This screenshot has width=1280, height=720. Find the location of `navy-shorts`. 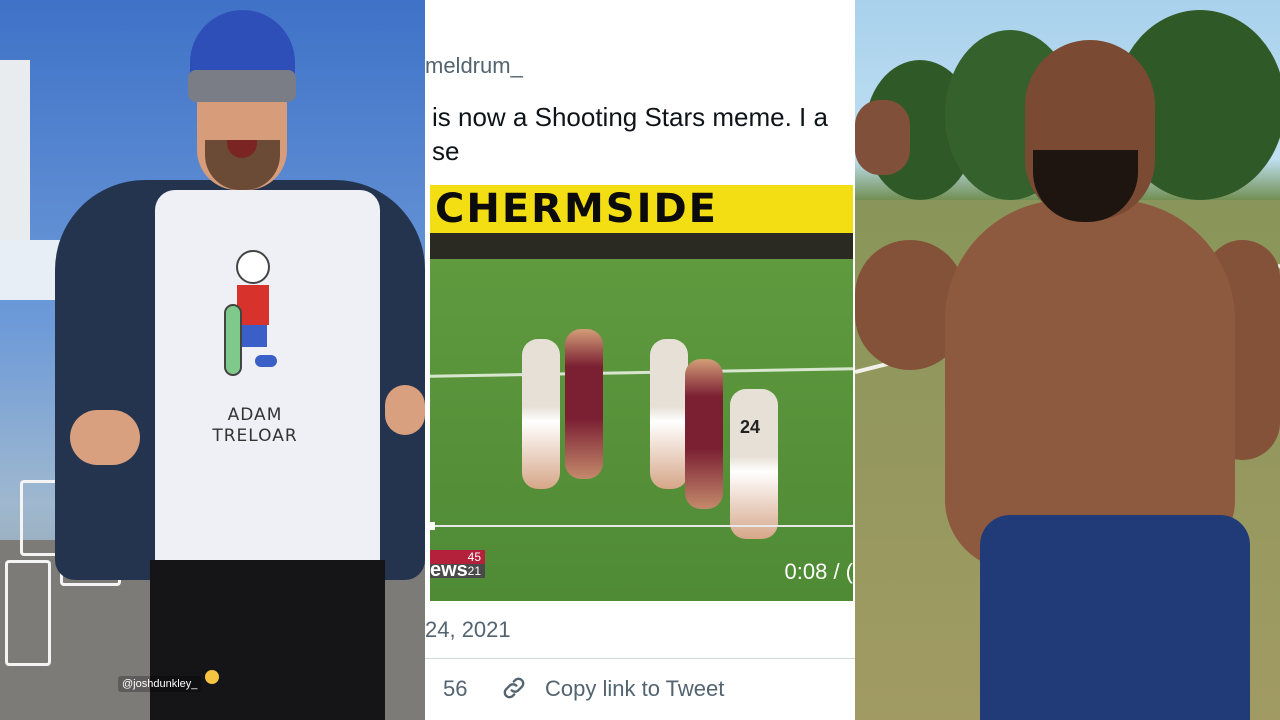

navy-shorts is located at coordinates (1115, 617).